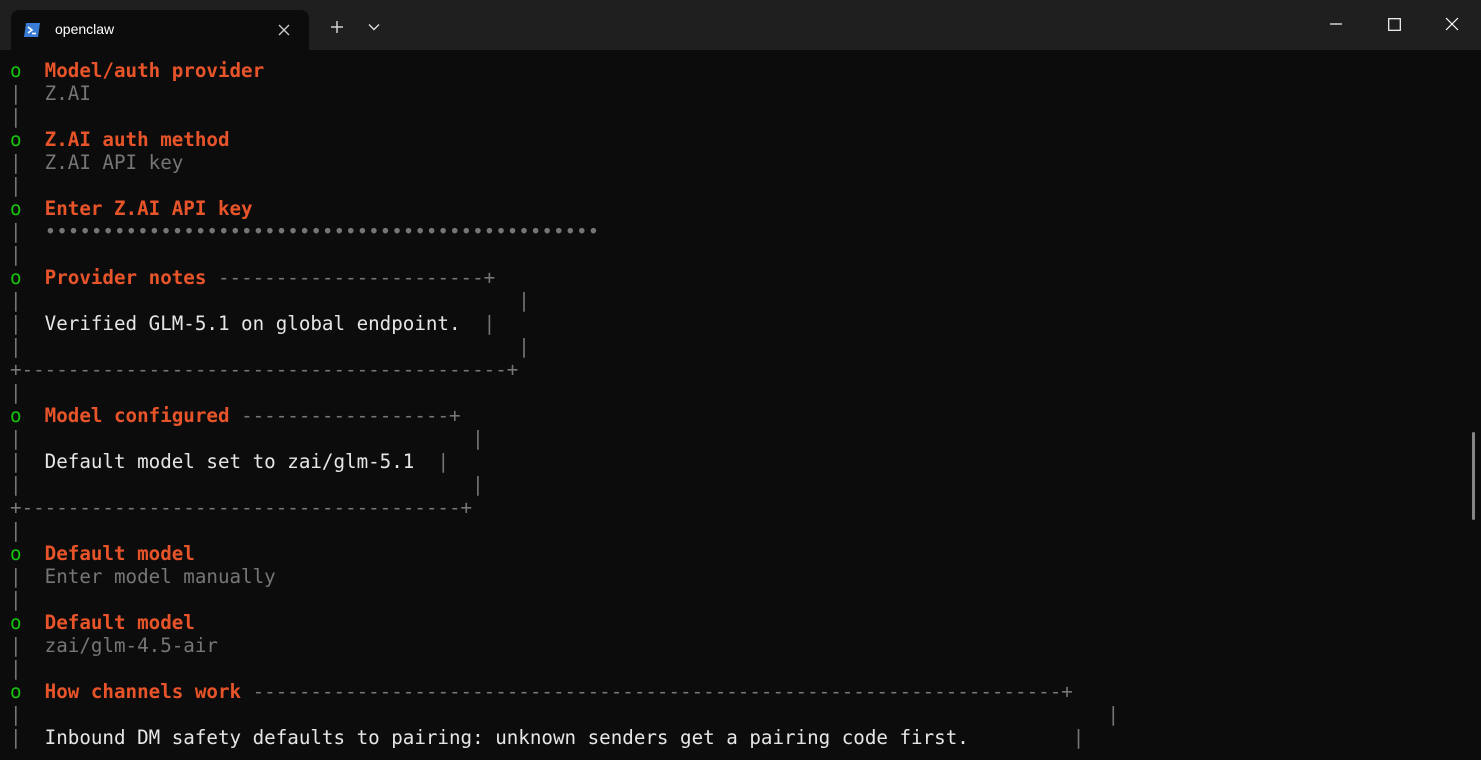 The width and height of the screenshot is (1481, 760). What do you see at coordinates (1336, 24) in the screenshot?
I see `minimize-icon` at bounding box center [1336, 24].